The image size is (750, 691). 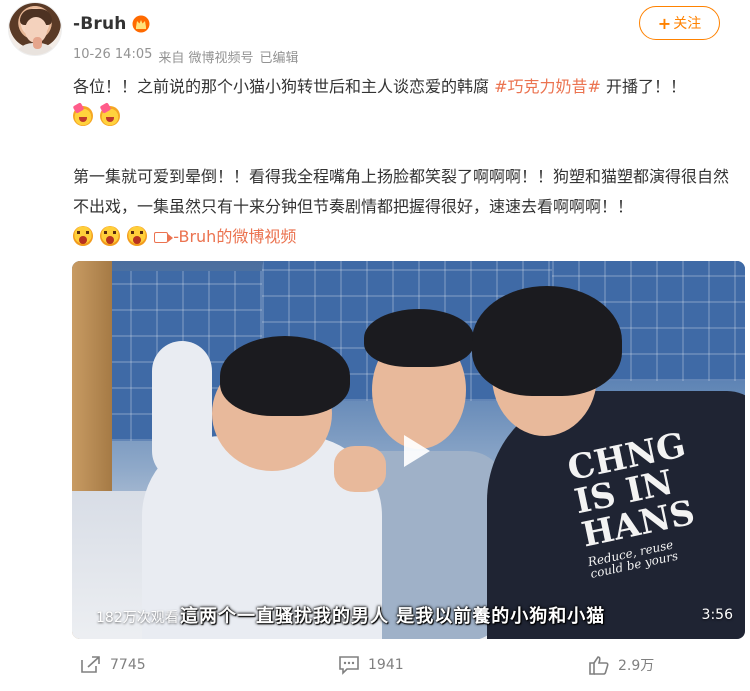 What do you see at coordinates (206, 58) in the screenshot?
I see `post-source: 来自 微博视频号` at bounding box center [206, 58].